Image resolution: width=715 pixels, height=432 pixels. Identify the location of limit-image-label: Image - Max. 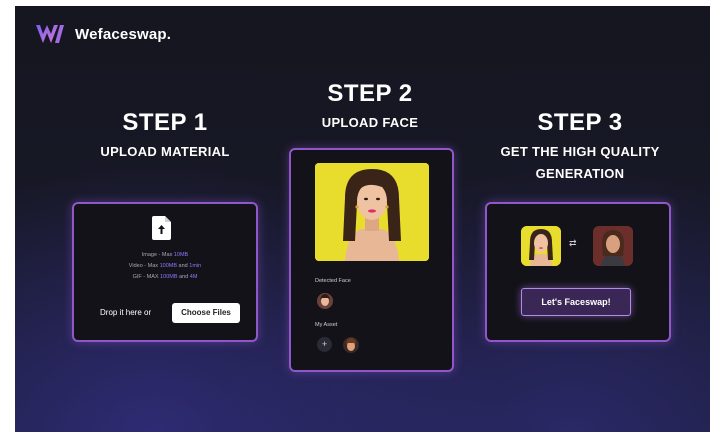
(157, 255).